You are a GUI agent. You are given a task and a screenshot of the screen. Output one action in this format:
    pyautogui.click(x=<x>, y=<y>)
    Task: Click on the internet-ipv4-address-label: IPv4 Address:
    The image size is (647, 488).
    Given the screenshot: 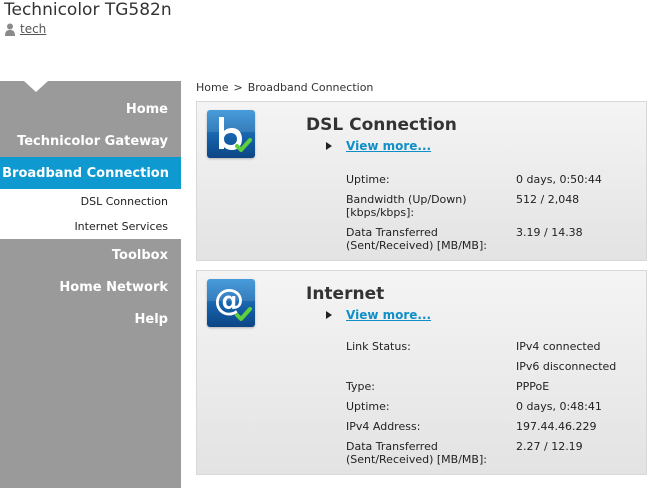 What is the action you would take?
    pyautogui.click(x=383, y=426)
    